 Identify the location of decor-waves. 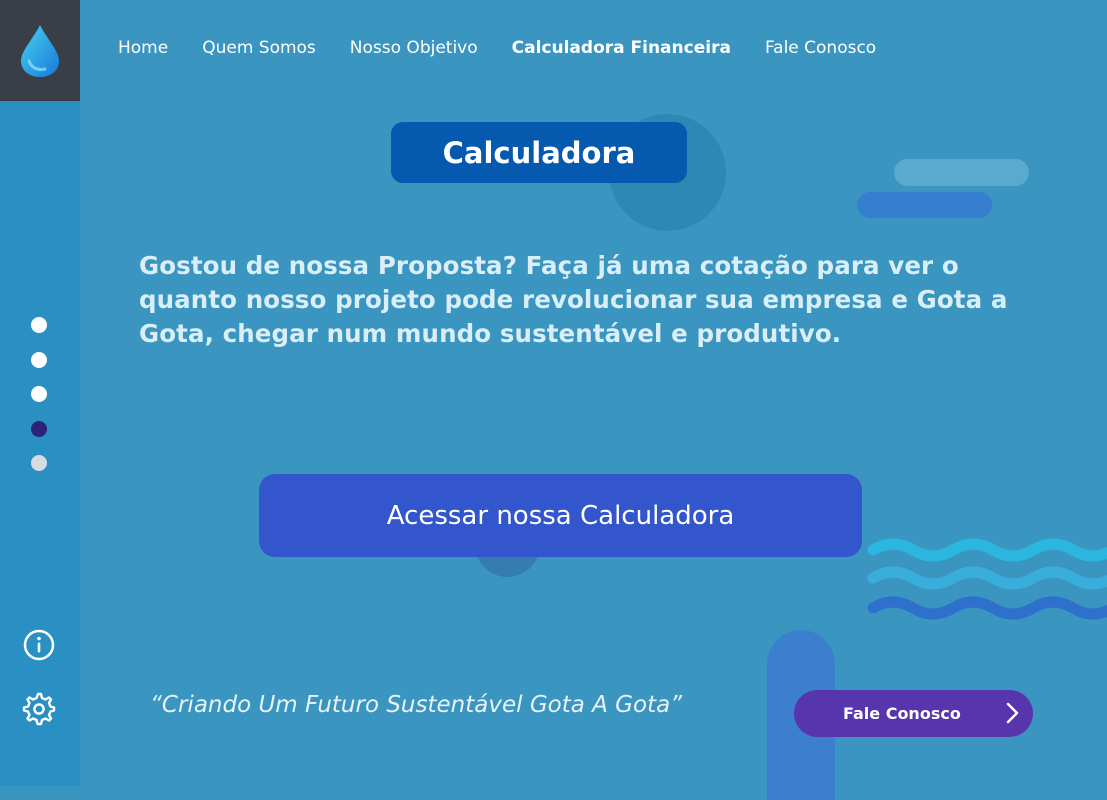
(987, 579).